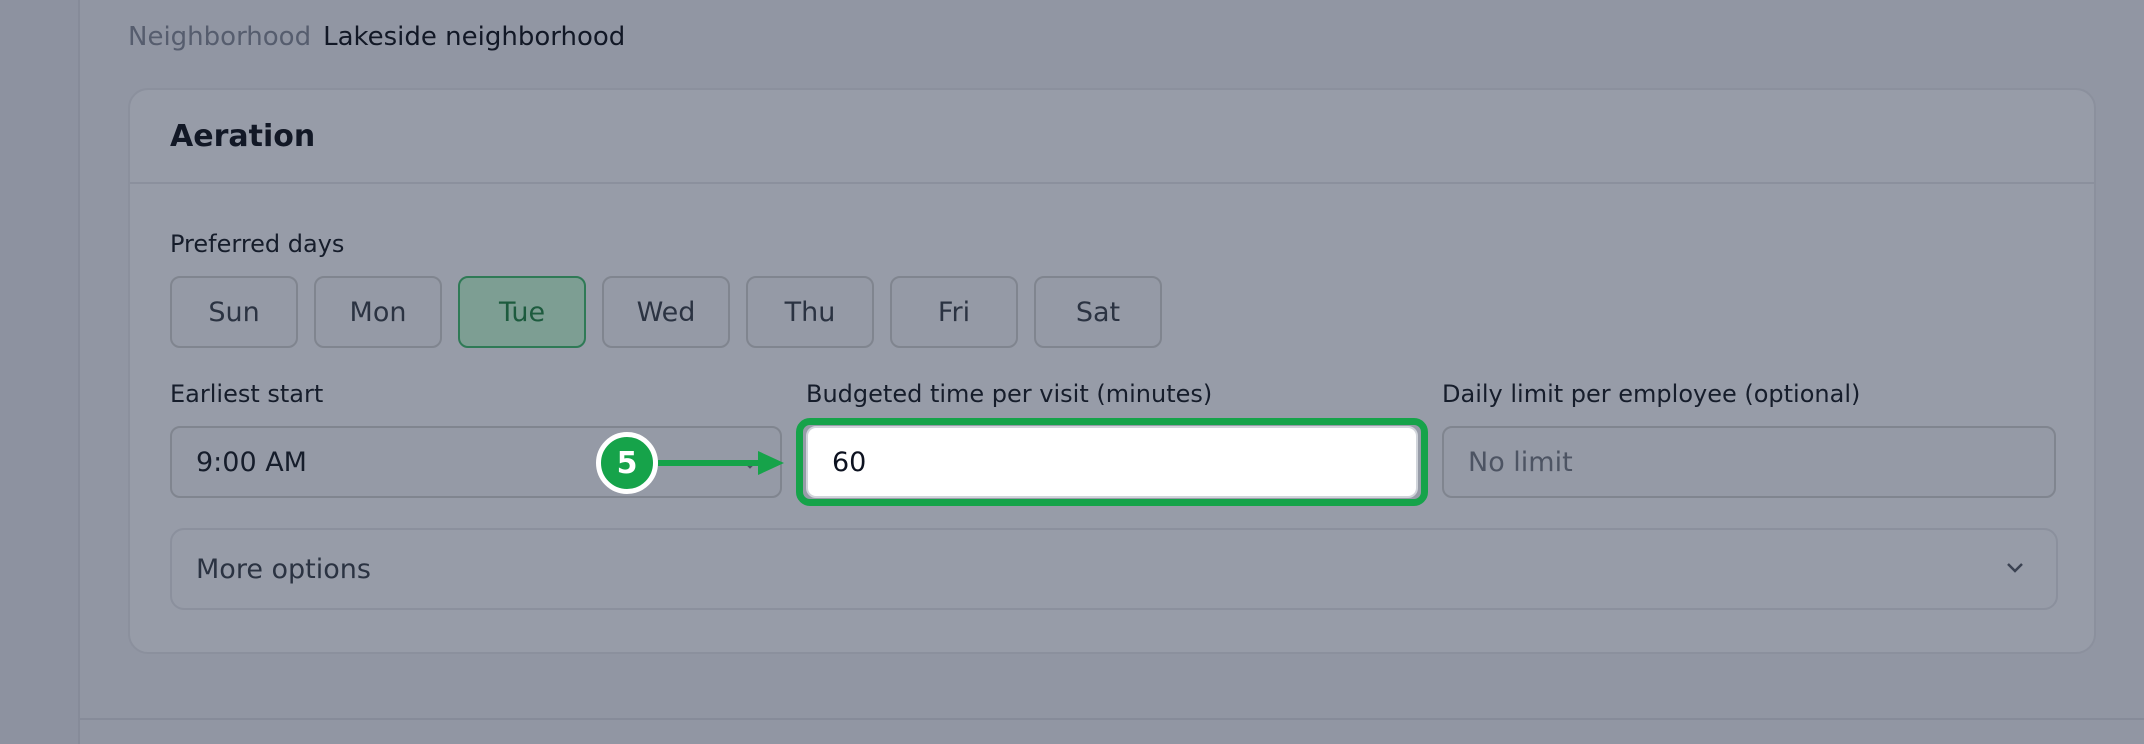 Image resolution: width=2144 pixels, height=744 pixels. I want to click on preferred-days-label: Preferred days, so click(257, 244).